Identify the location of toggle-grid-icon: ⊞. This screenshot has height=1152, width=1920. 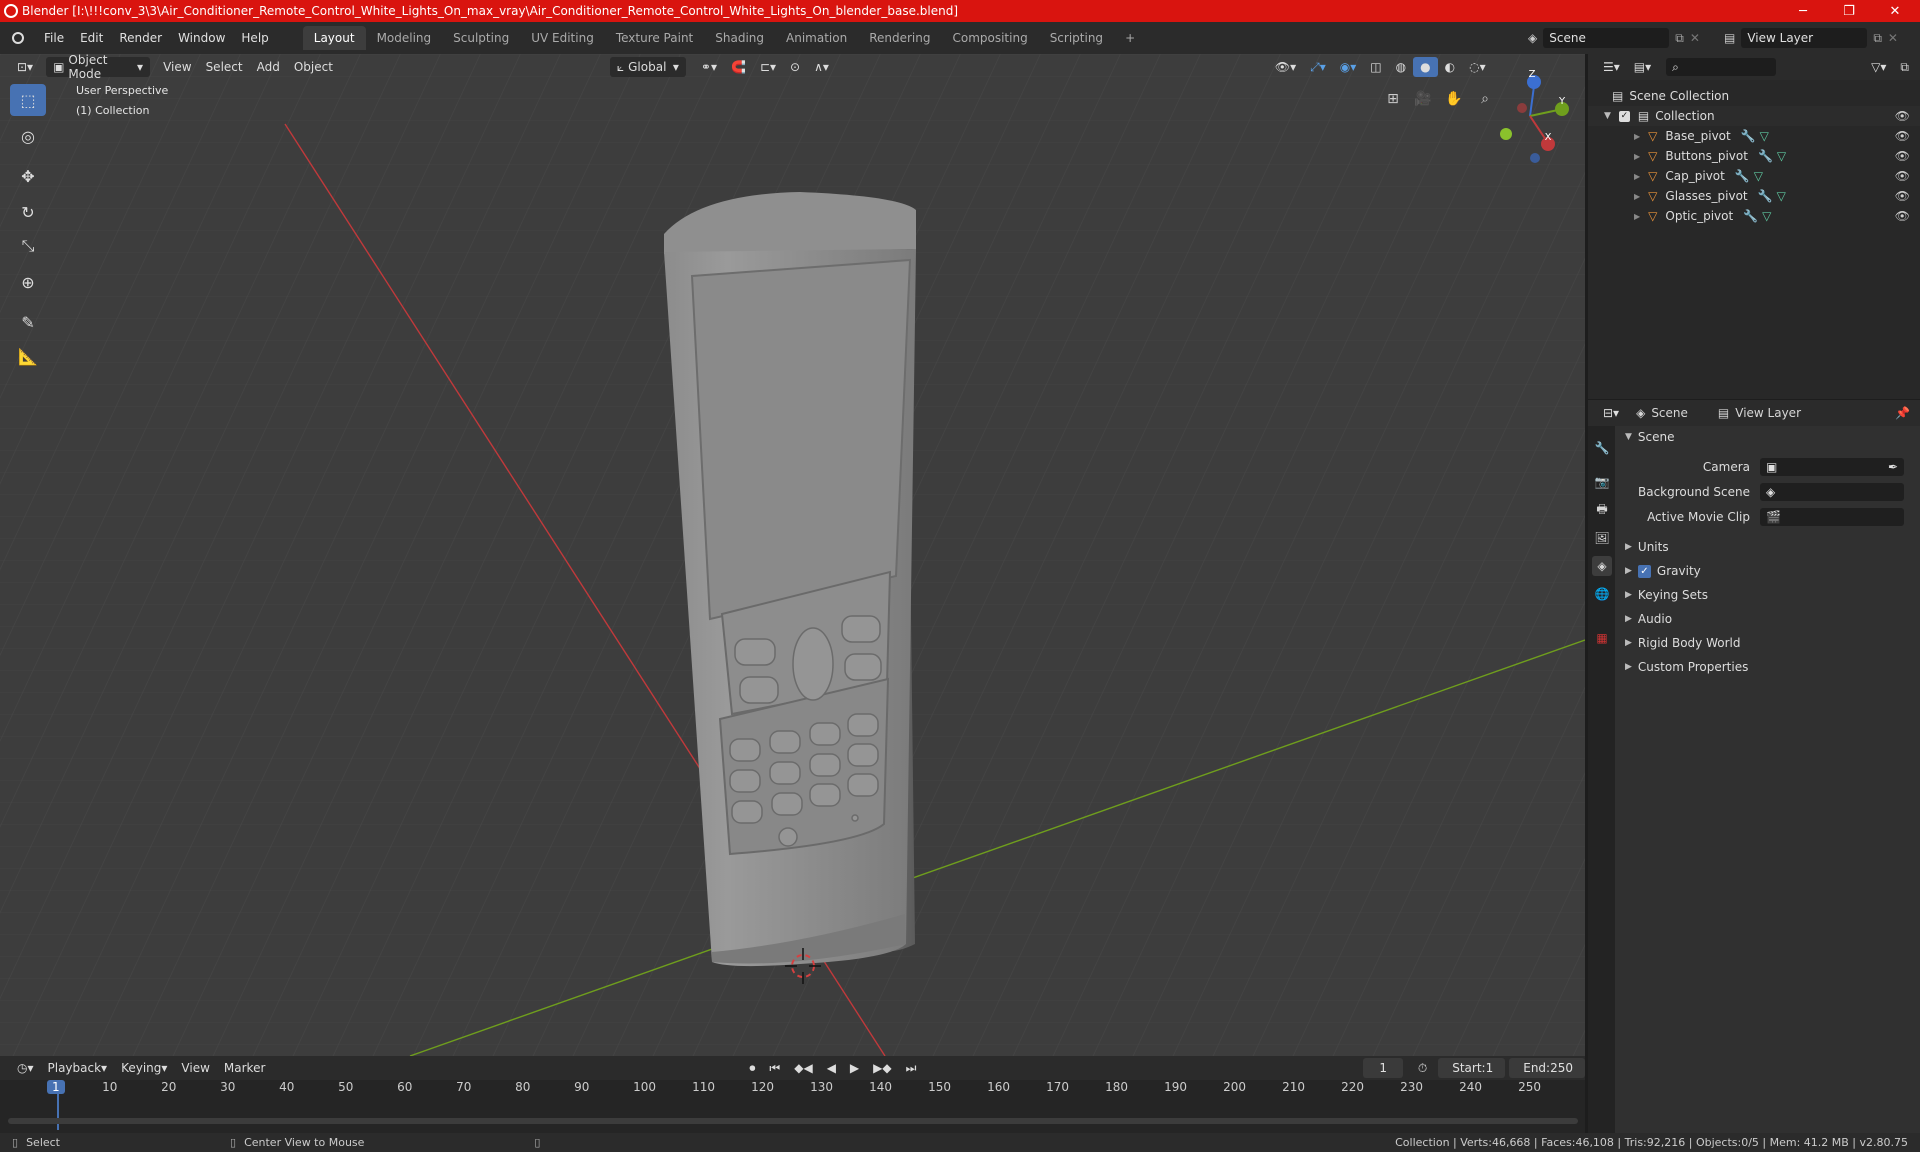
(1393, 99).